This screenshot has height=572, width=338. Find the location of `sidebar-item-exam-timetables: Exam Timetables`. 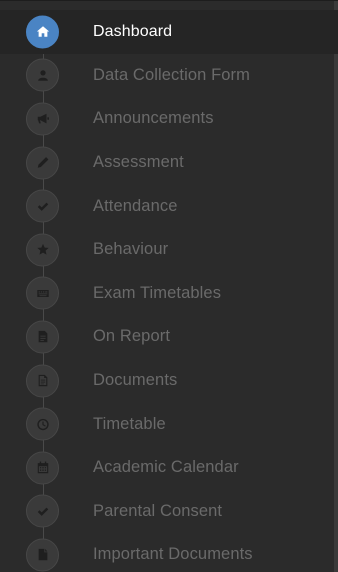

sidebar-item-exam-timetables: Exam Timetables is located at coordinates (169, 294).